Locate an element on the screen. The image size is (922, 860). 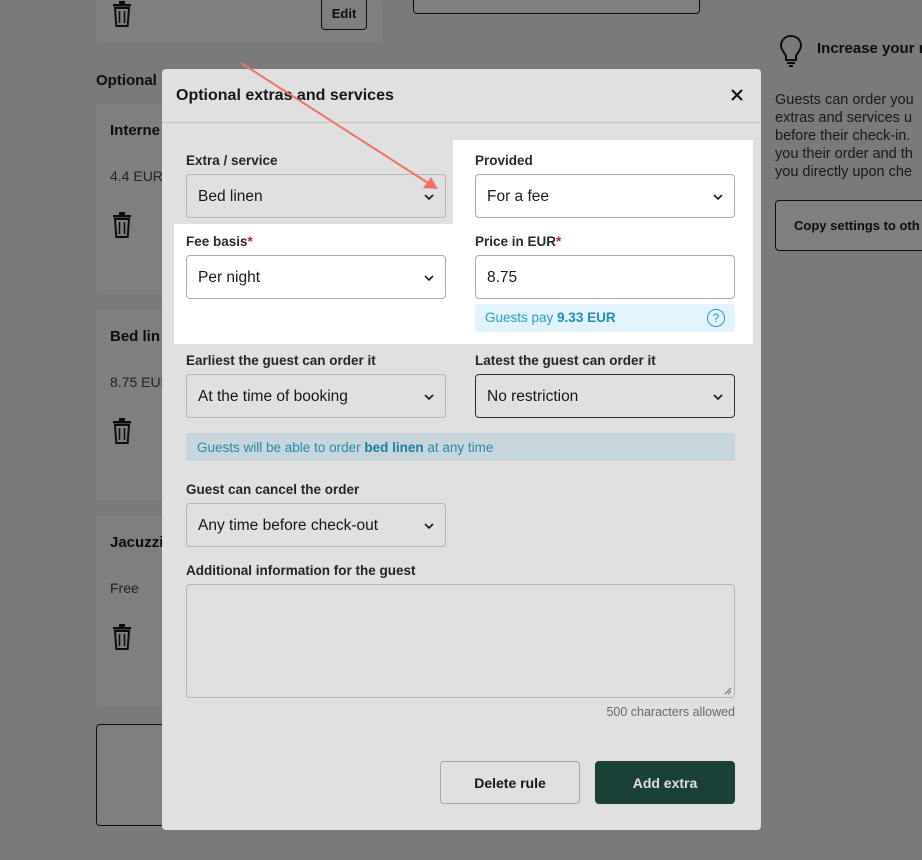
resize-handle-icon is located at coordinates (728, 691).